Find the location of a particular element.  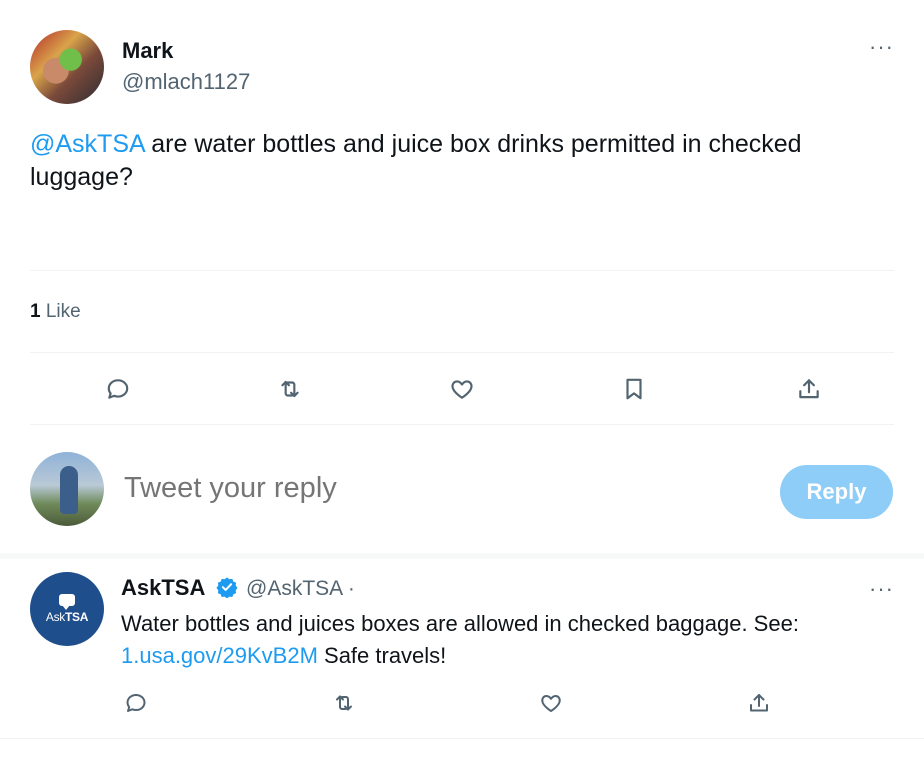

tweet-body-end: Safe travels! is located at coordinates (382, 655).